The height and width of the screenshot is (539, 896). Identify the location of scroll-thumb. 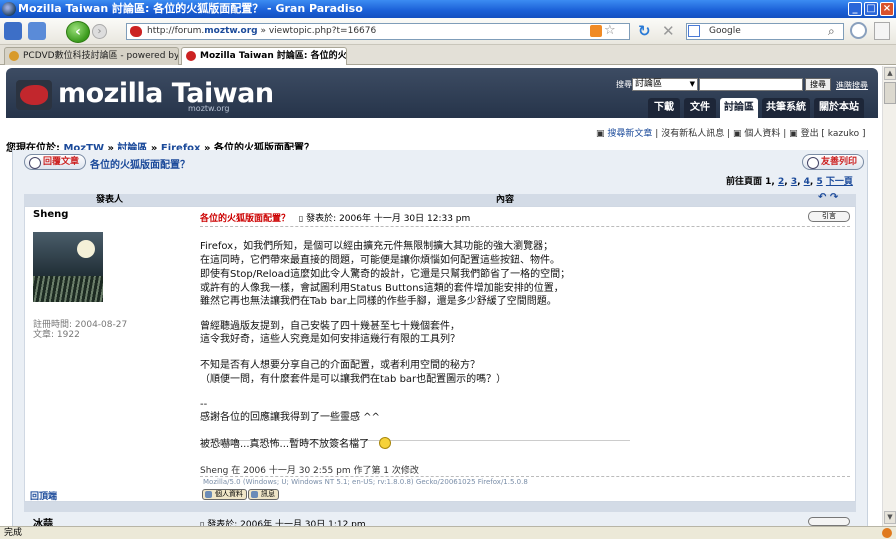
(890, 93).